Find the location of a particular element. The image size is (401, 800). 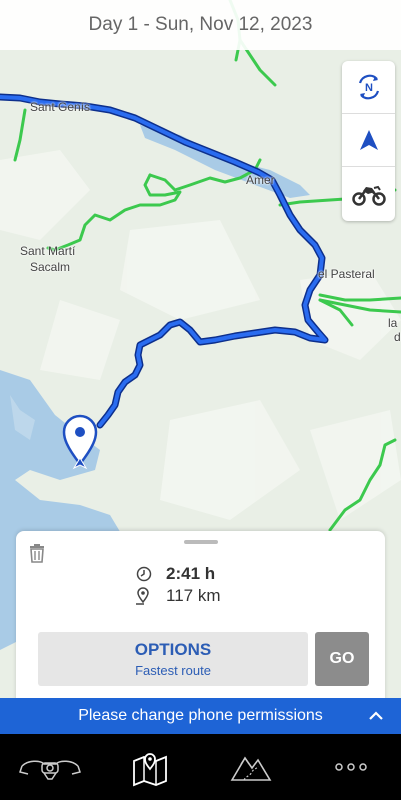

route-duration: 2:41 h is located at coordinates (191, 573).